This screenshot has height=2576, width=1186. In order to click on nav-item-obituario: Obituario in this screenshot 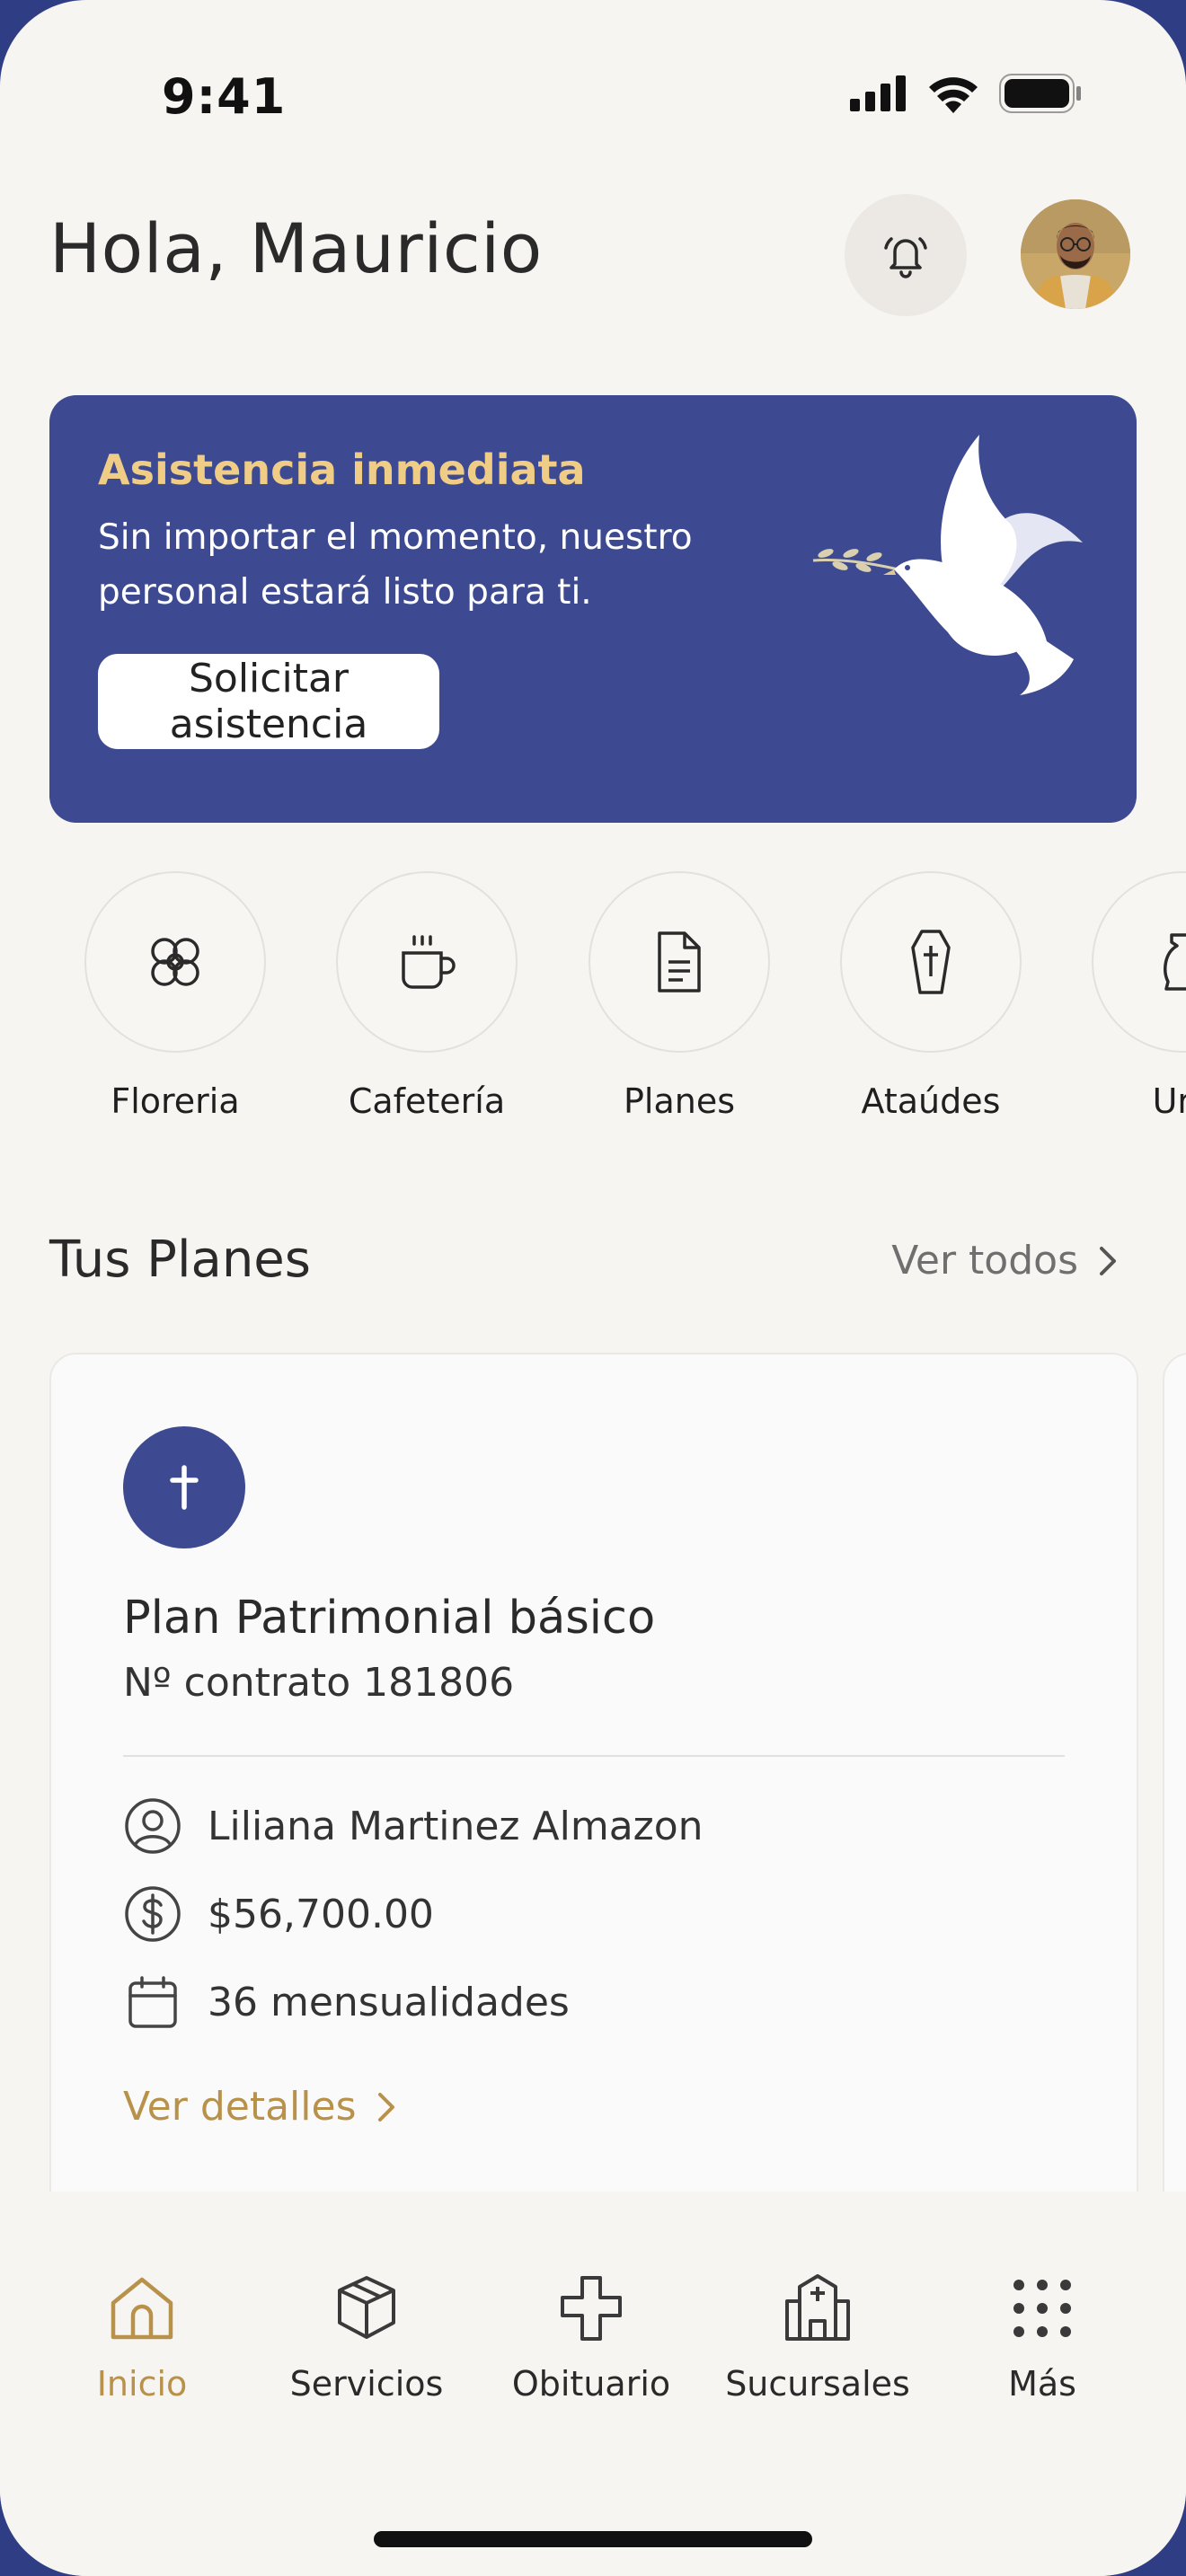, I will do `click(591, 2337)`.